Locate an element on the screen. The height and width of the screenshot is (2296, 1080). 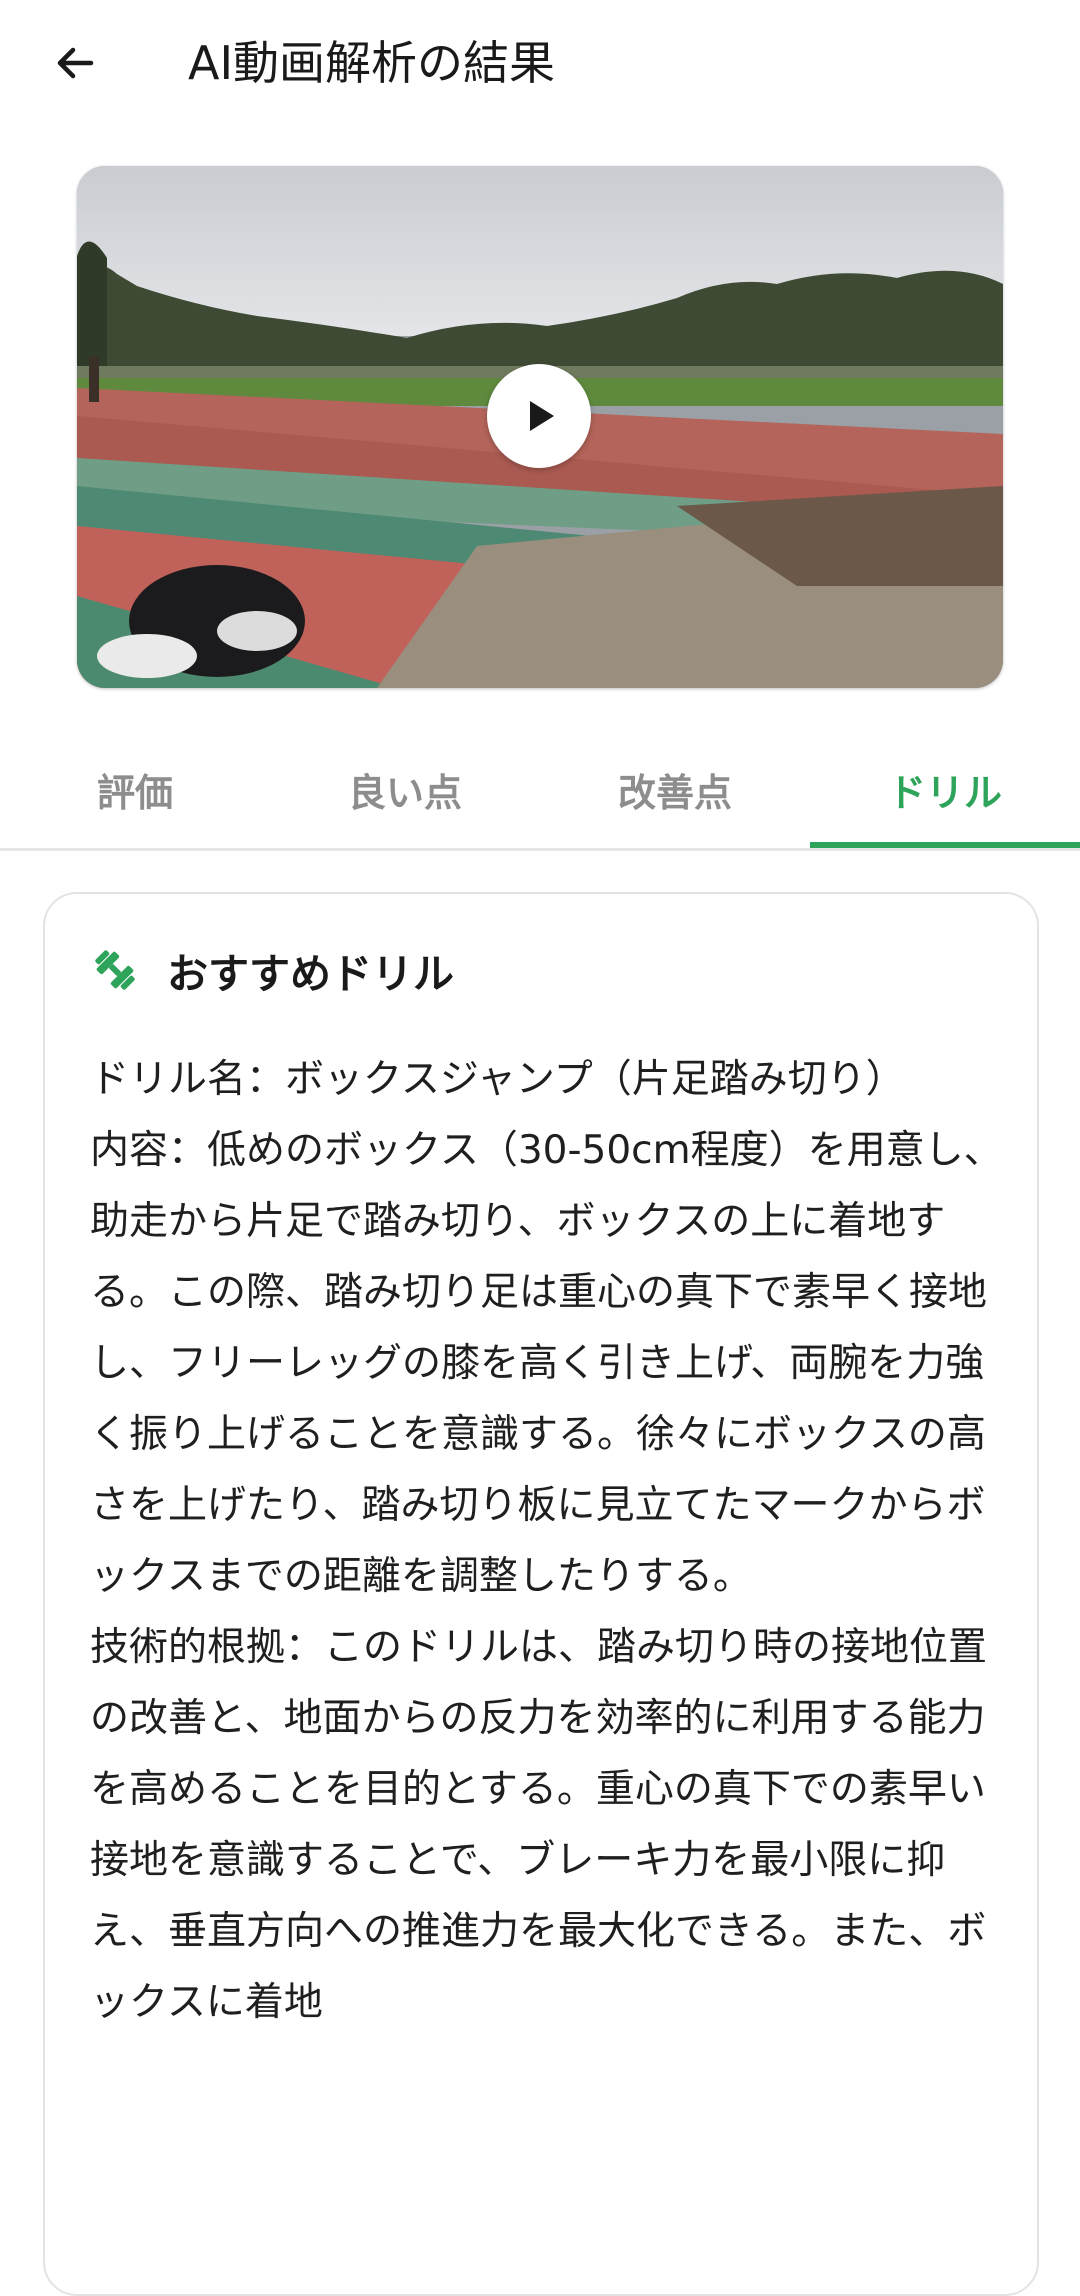
back-button is located at coordinates (75, 63).